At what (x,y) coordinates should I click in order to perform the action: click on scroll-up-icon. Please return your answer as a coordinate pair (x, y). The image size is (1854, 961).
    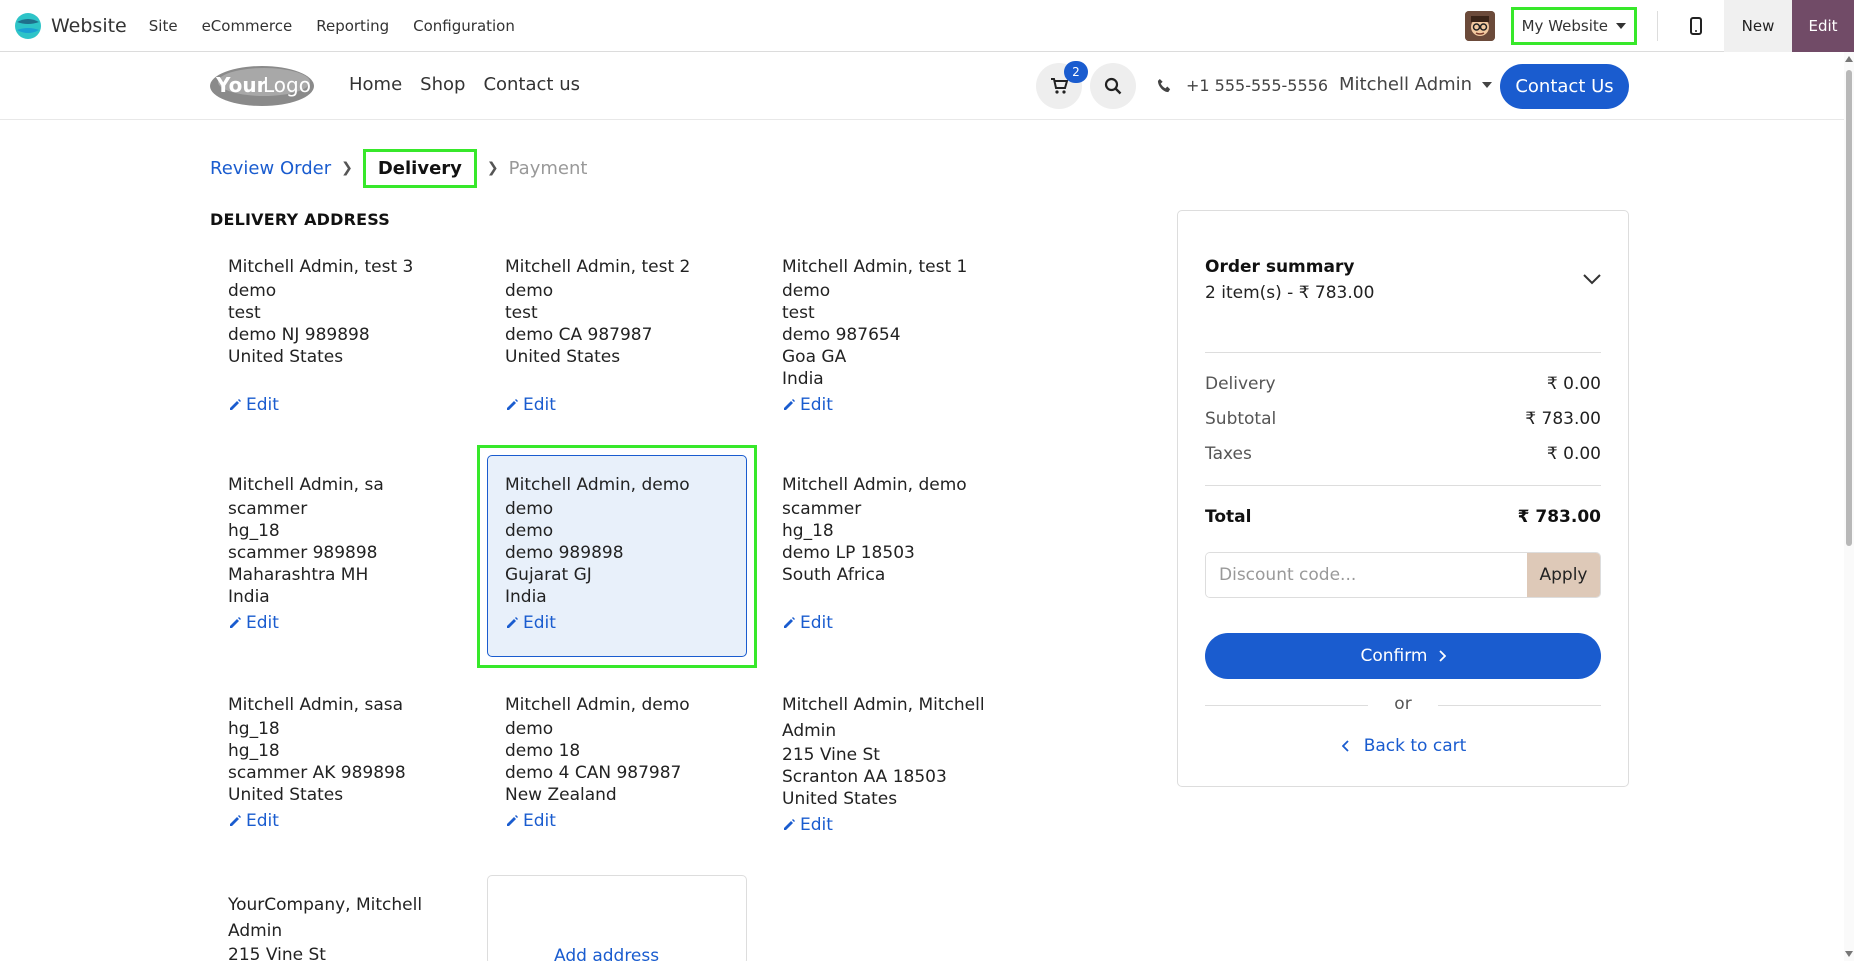
    Looking at the image, I should click on (1849, 59).